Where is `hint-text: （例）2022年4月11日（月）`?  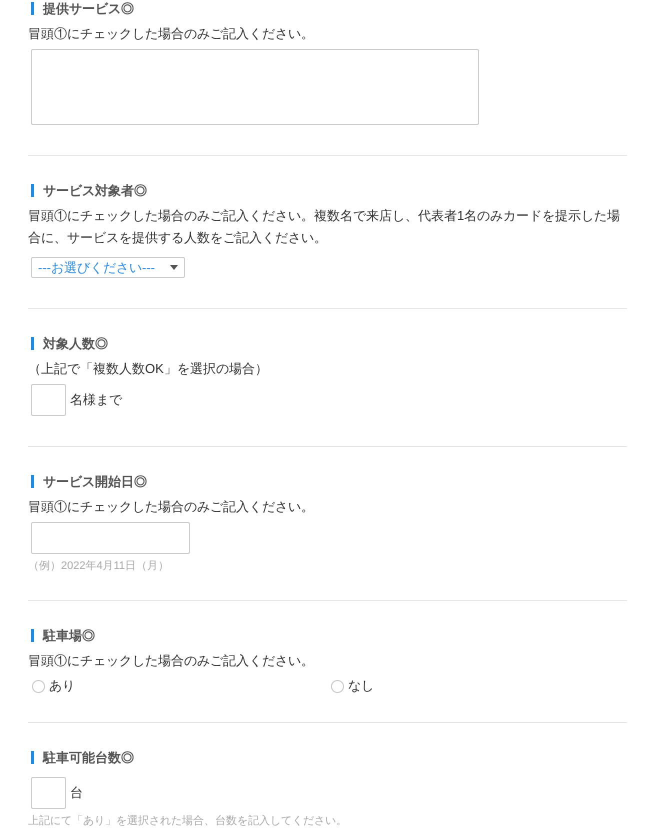
hint-text: （例）2022年4月11日（月） is located at coordinates (99, 566).